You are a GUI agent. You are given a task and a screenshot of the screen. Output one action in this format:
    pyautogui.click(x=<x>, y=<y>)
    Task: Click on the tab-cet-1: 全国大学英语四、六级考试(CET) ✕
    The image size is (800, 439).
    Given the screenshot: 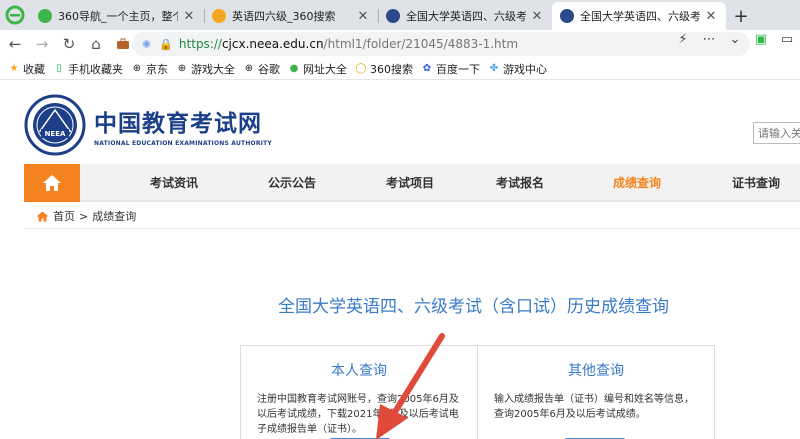 What is the action you would take?
    pyautogui.click(x=465, y=16)
    